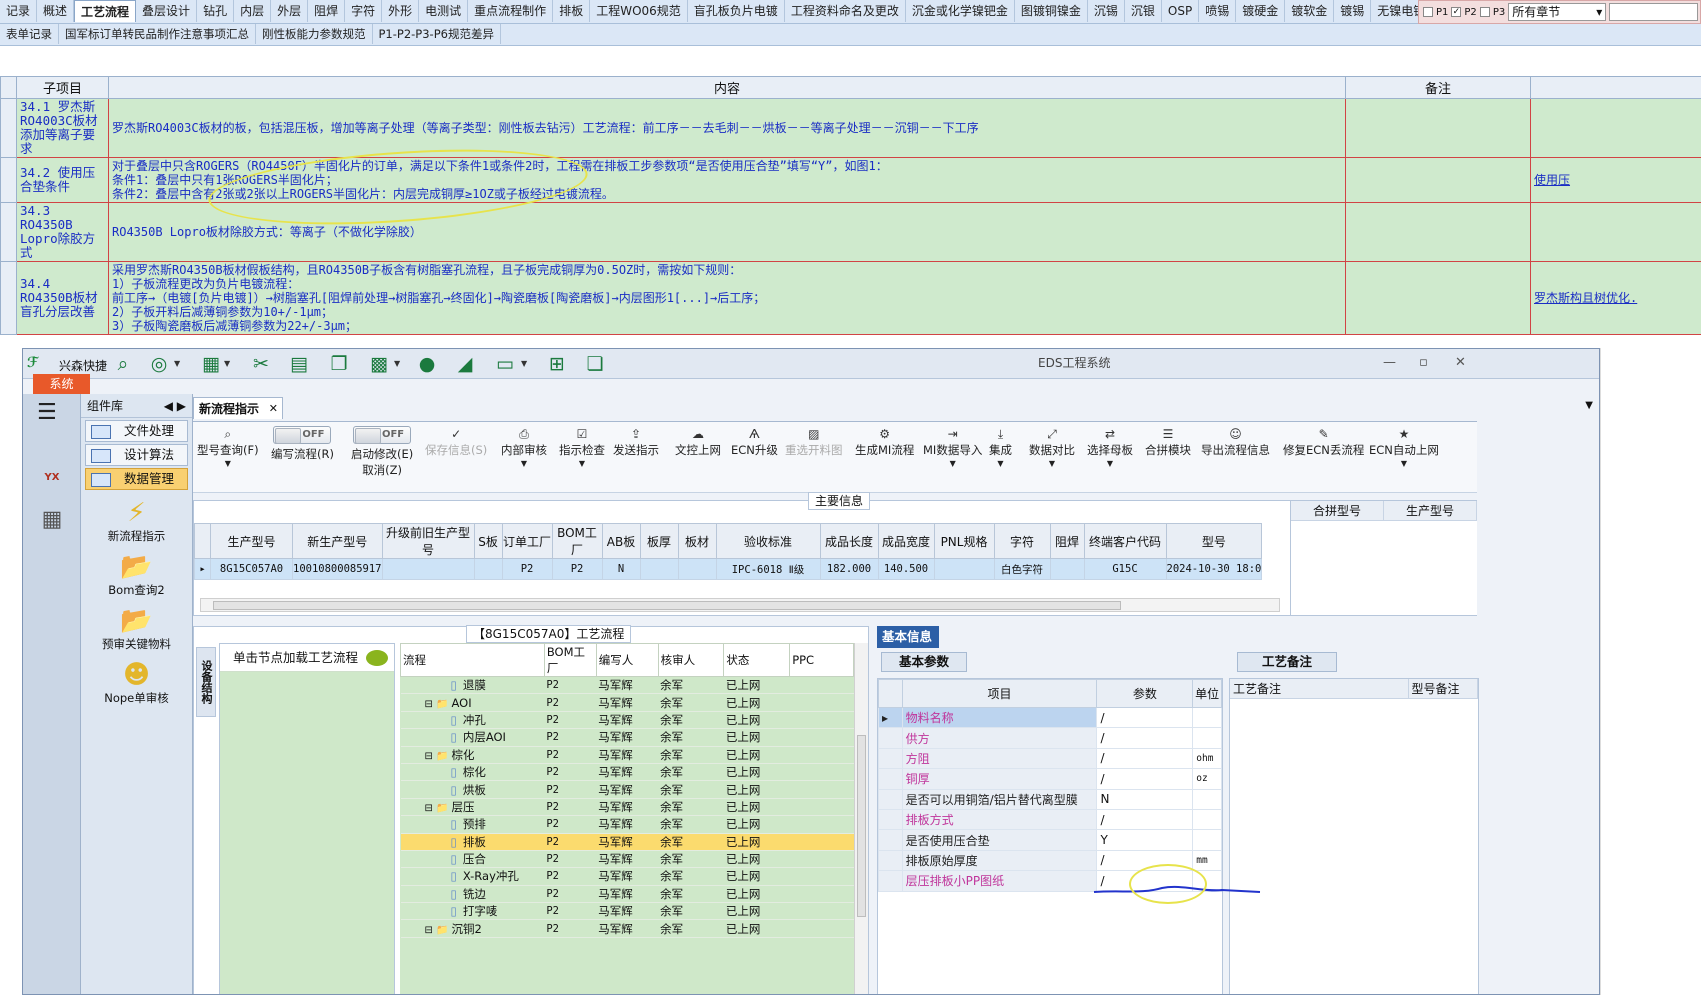 Image resolution: width=1701 pixels, height=995 pixels. What do you see at coordinates (906, 541) in the screenshot?
I see `main-grid-col: 成品宽度` at bounding box center [906, 541].